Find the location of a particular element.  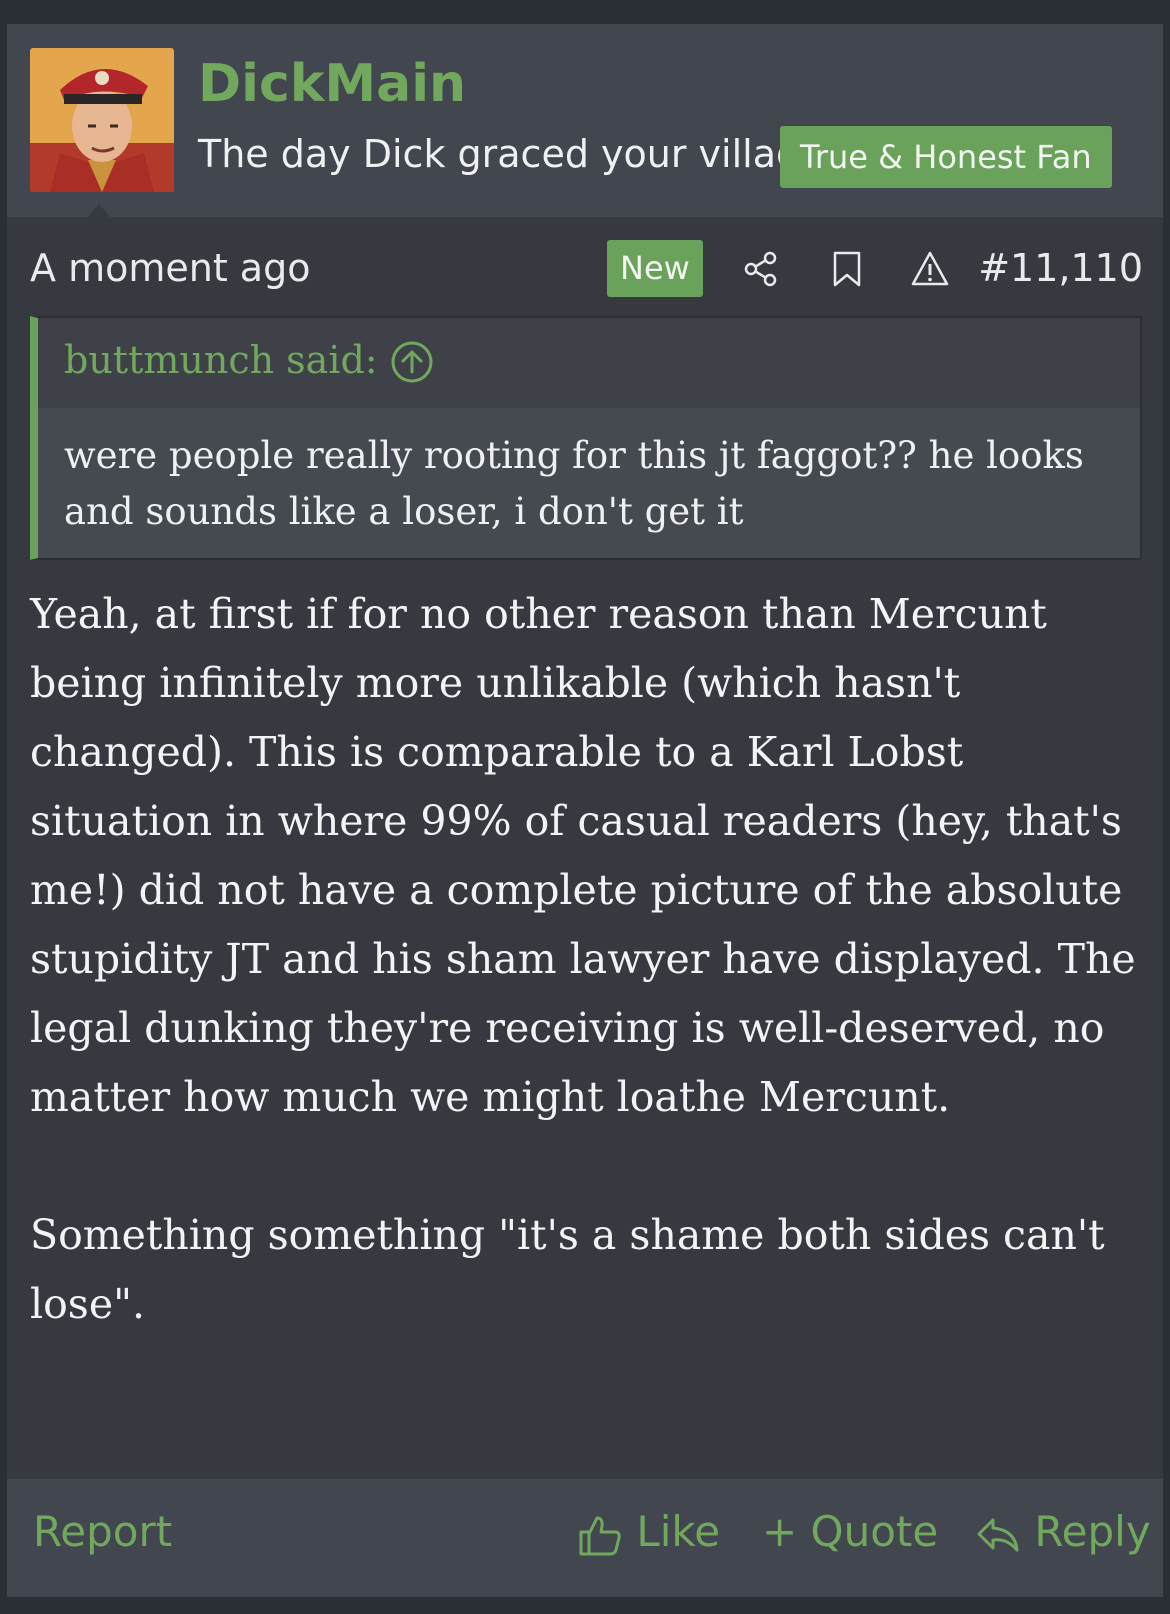

arrow-up-circle-icon is located at coordinates (412, 362).